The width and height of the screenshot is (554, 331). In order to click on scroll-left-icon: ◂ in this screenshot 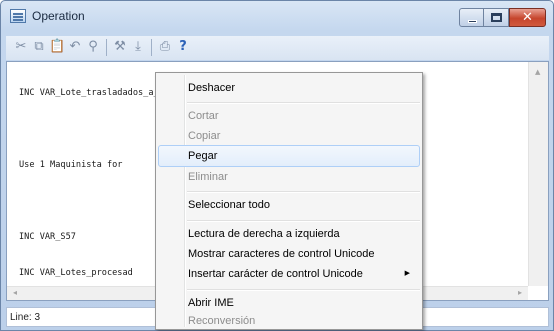, I will do `click(15, 292)`.